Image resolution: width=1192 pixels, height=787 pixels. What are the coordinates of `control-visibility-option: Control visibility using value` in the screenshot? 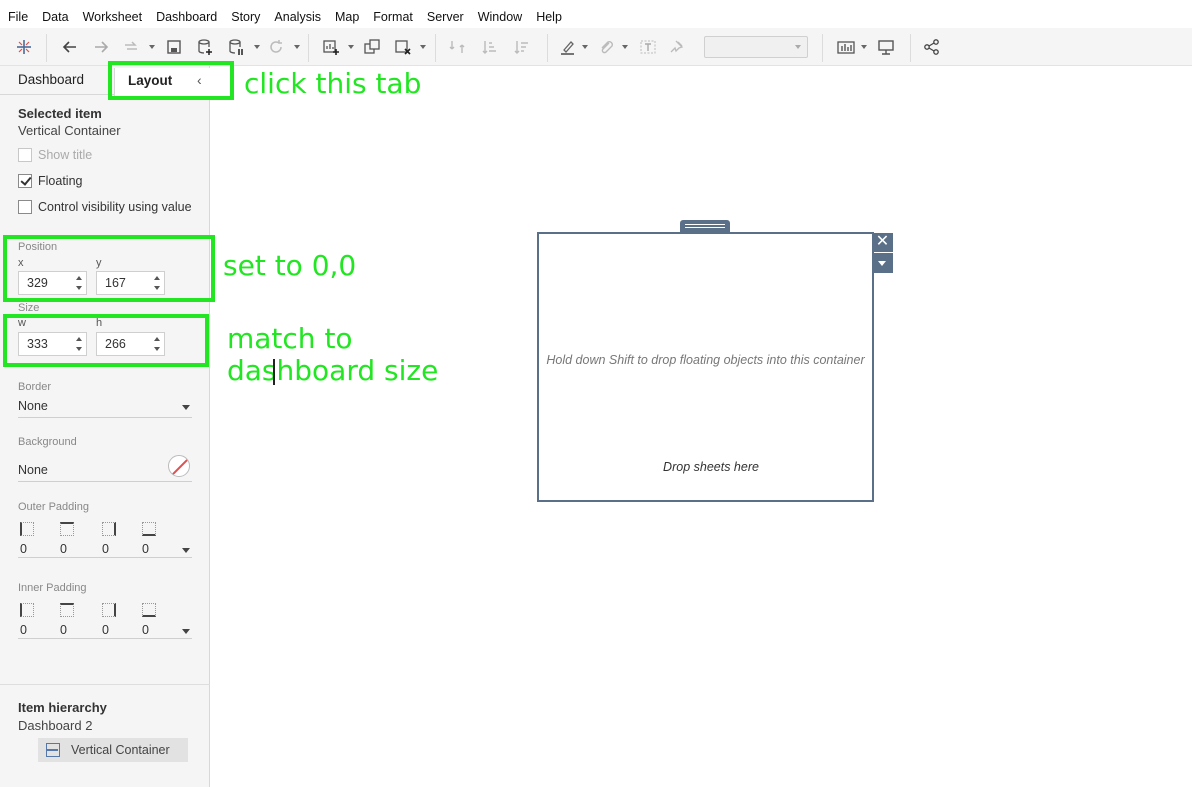 It's located at (105, 207).